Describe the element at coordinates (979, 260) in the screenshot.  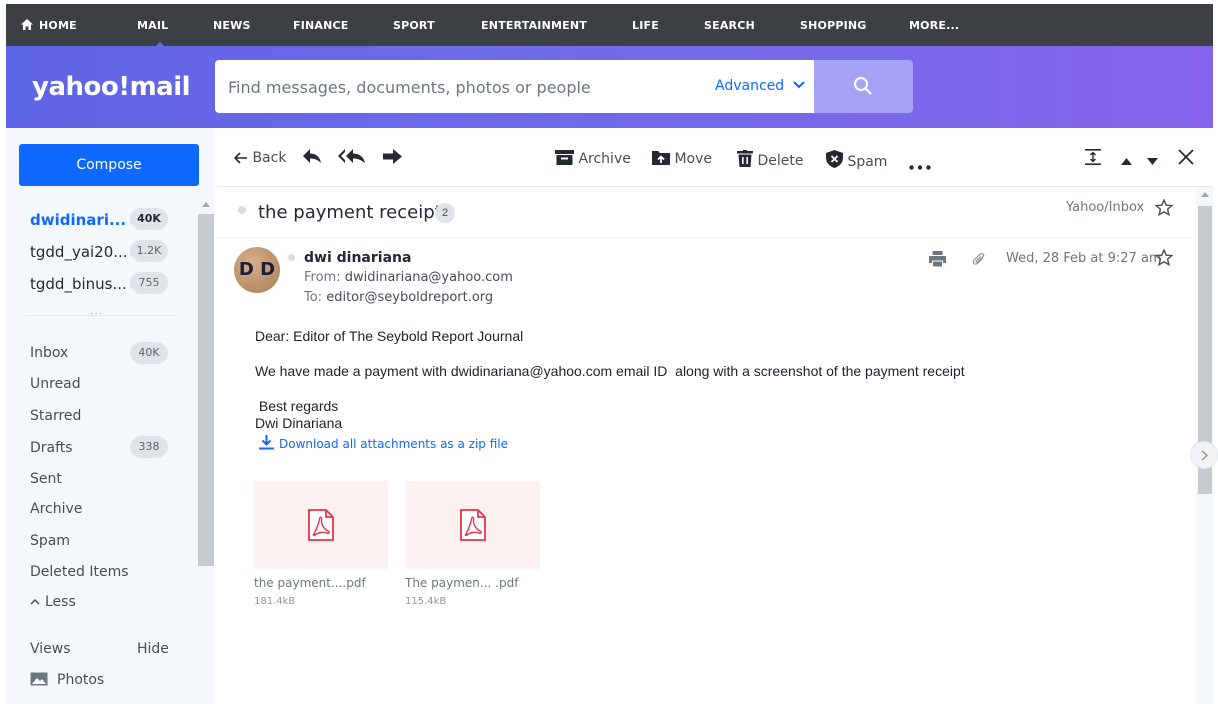
I see `paperclip-icon` at that location.